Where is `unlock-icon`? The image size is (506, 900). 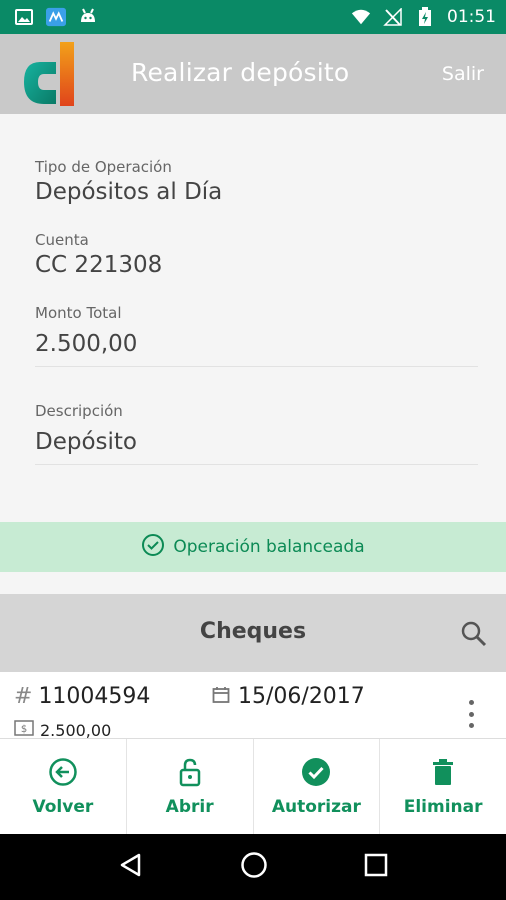 unlock-icon is located at coordinates (190, 774).